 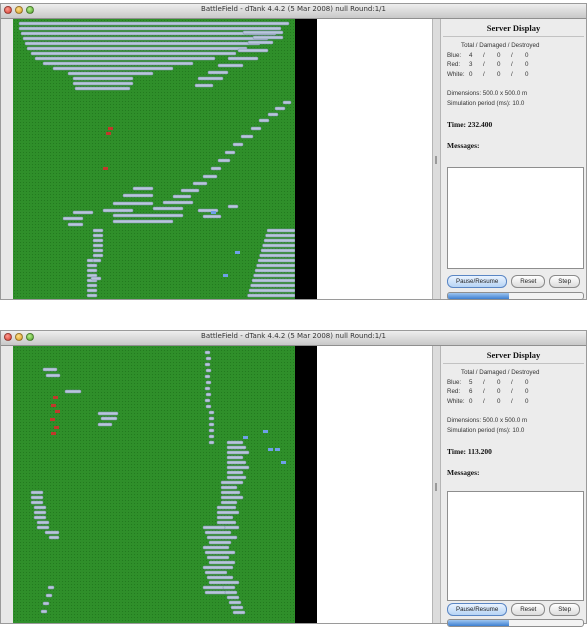 I want to click on control-buttons: Pause/Resume Reset Step, so click(x=513, y=609).